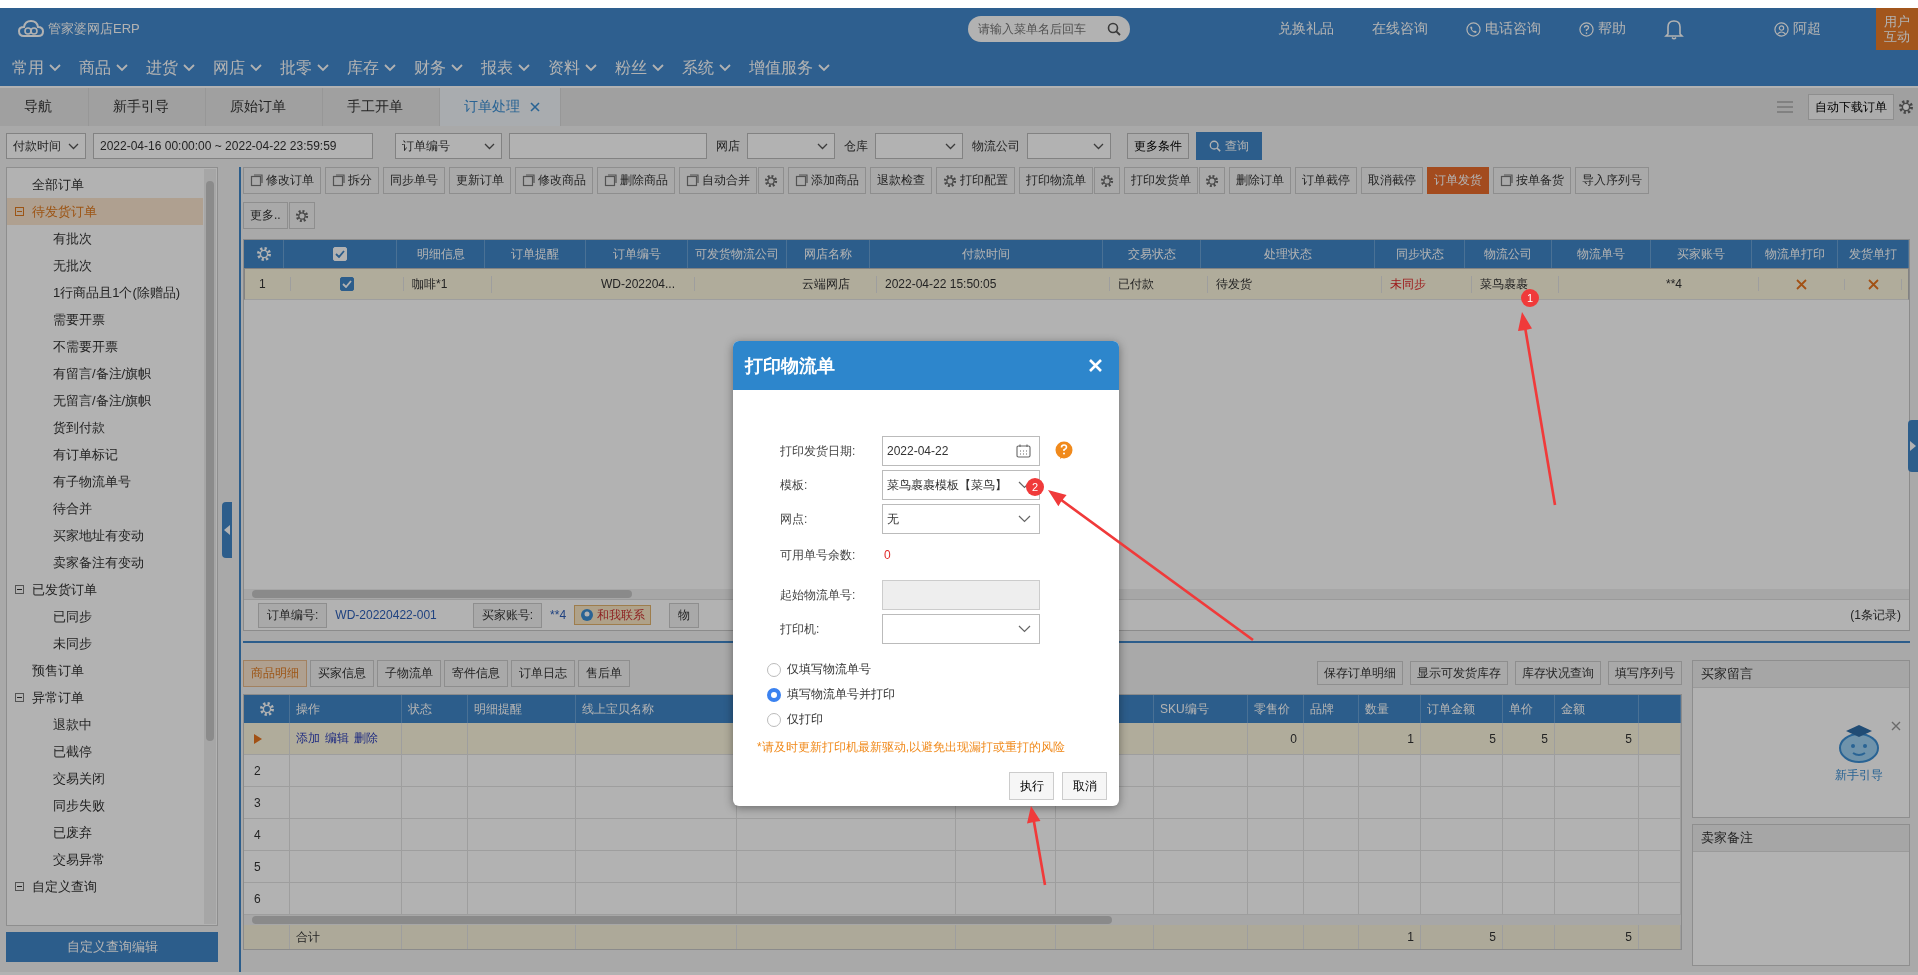 The height and width of the screenshot is (975, 1918). What do you see at coordinates (1287, 254) in the screenshot?
I see `column-header: 处理状态` at bounding box center [1287, 254].